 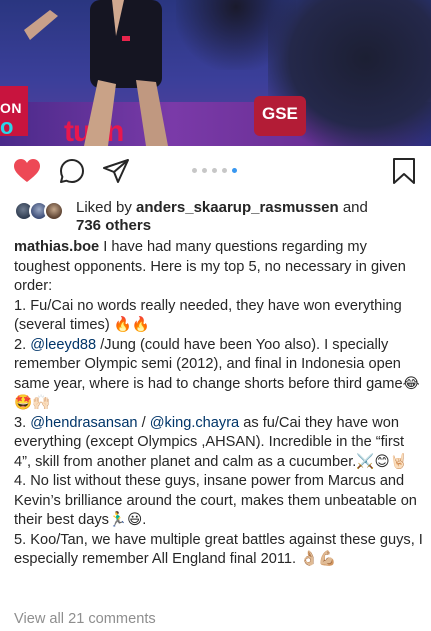 I want to click on carousel-dot-active, so click(x=234, y=170).